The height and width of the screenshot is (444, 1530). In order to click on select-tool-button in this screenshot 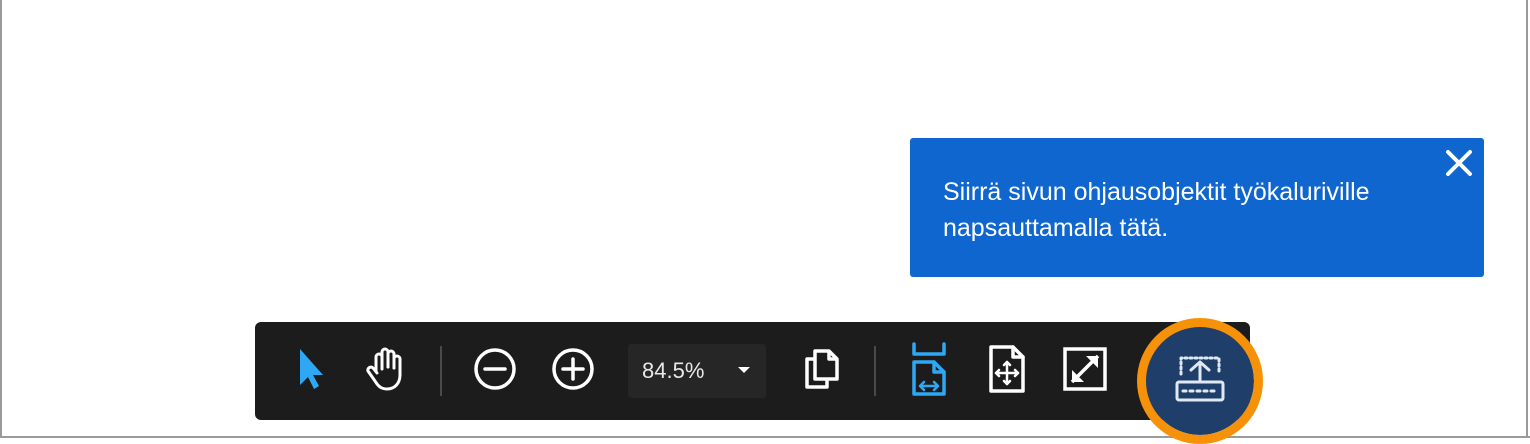, I will do `click(310, 371)`.